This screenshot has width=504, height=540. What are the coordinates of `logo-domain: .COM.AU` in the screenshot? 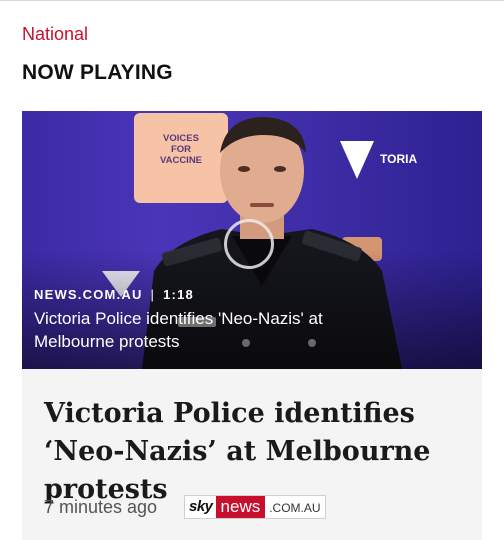 It's located at (295, 508).